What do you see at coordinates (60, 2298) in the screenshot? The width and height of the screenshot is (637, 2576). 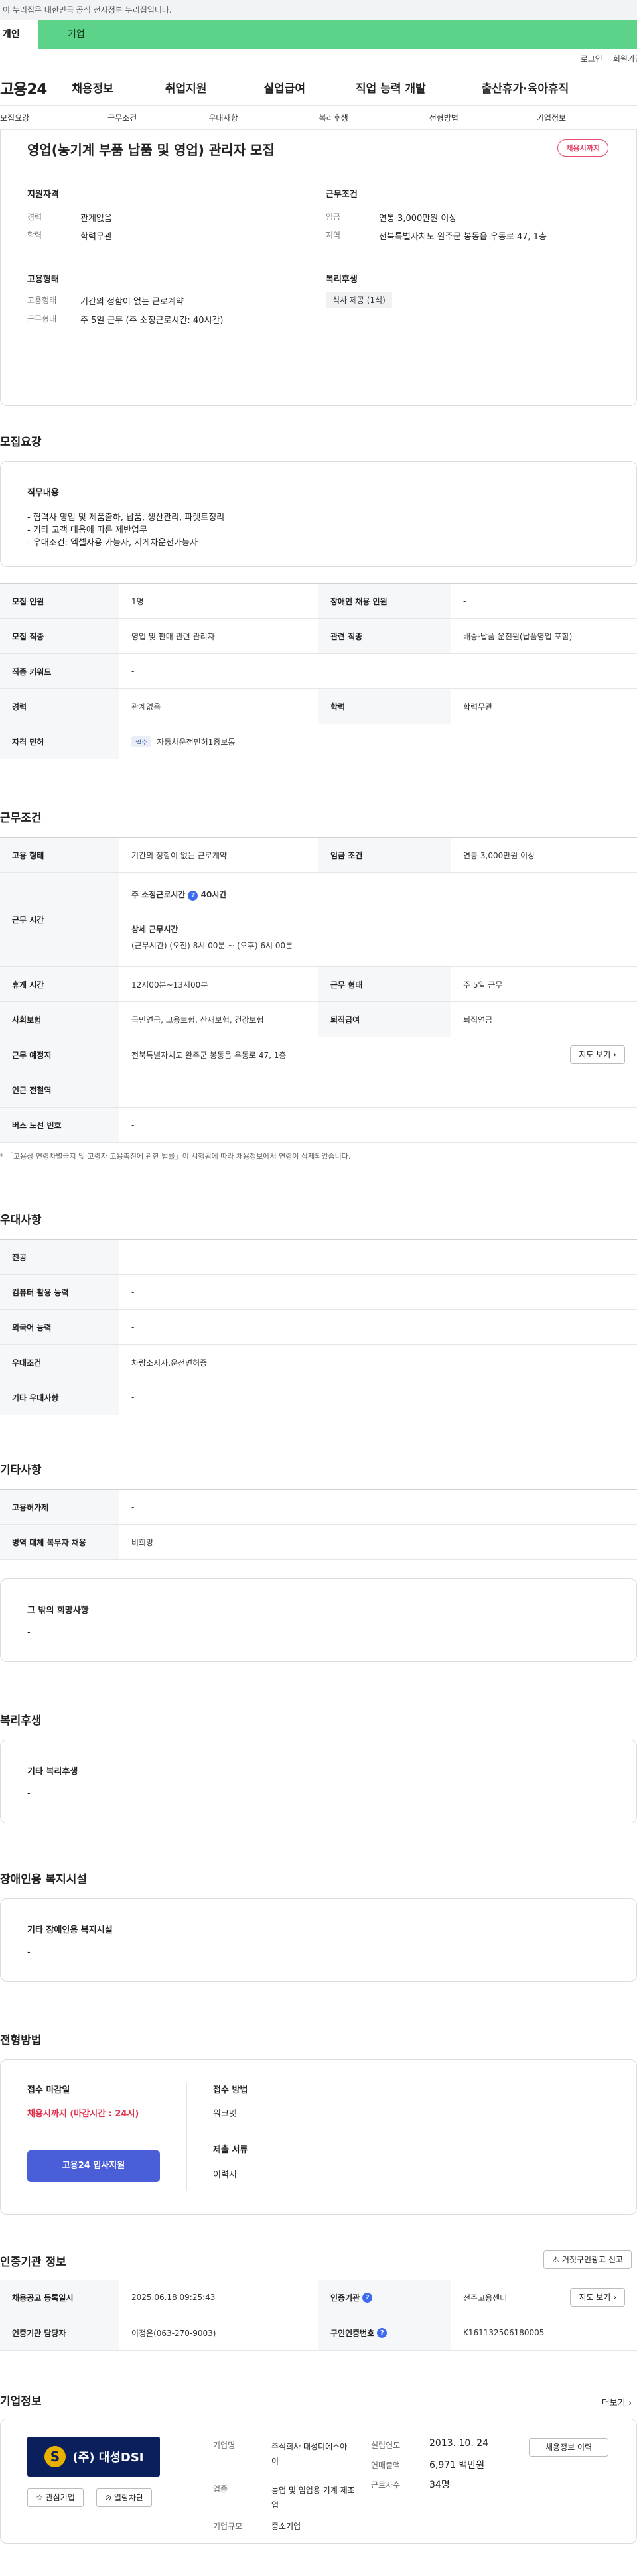 I see `cell-label: 채용공고 등록일시` at bounding box center [60, 2298].